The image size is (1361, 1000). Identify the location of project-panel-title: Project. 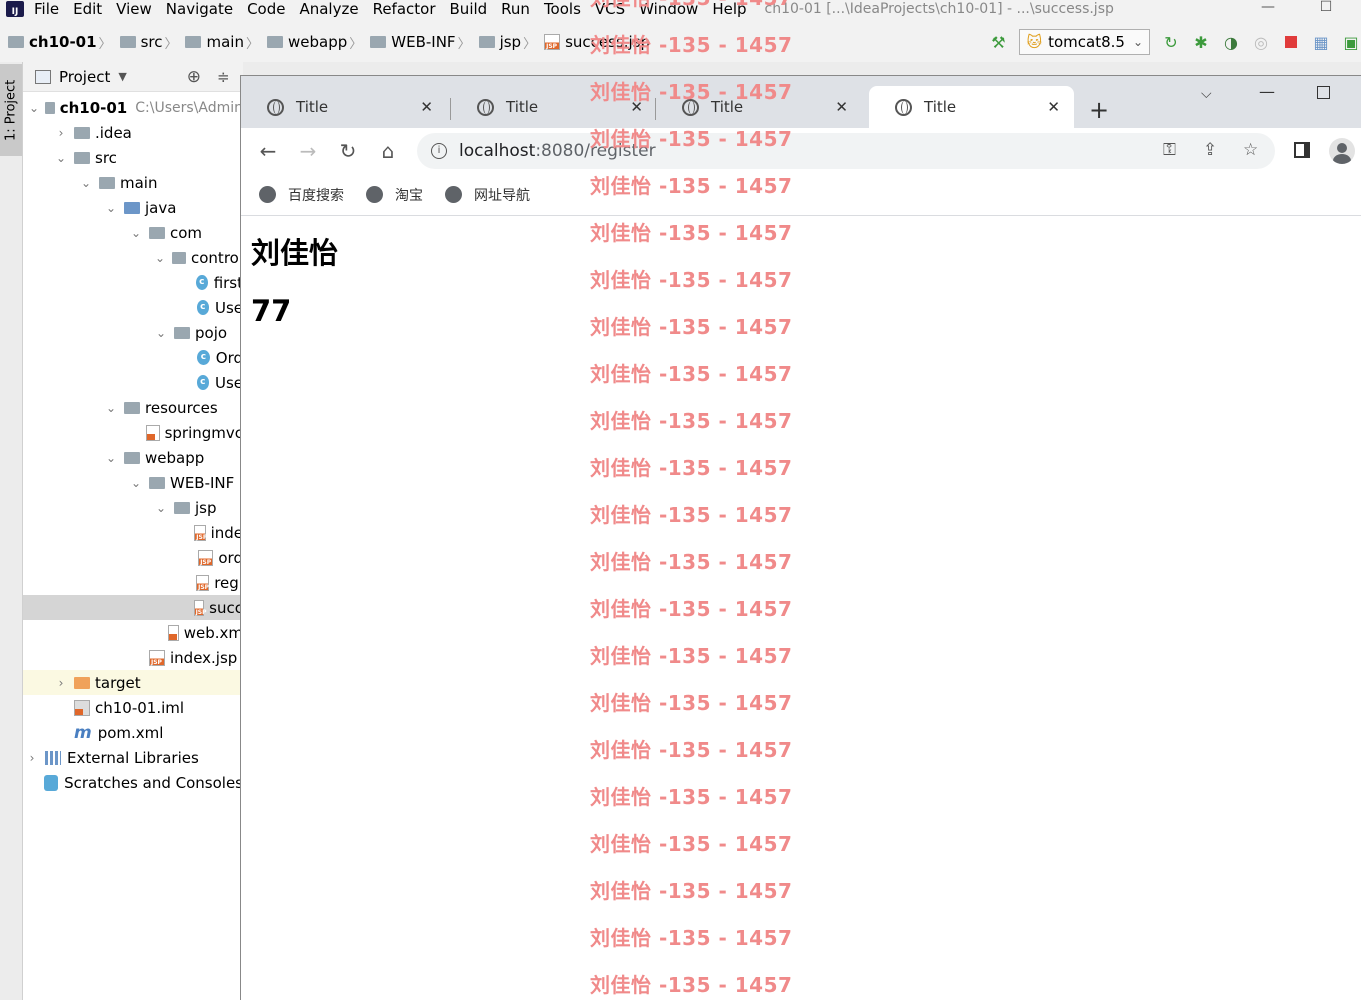
(84, 77).